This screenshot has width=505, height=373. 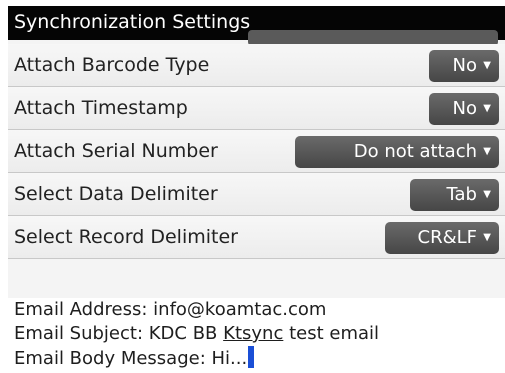 I want to click on setting-label: Select Record Delimiter, so click(x=126, y=237).